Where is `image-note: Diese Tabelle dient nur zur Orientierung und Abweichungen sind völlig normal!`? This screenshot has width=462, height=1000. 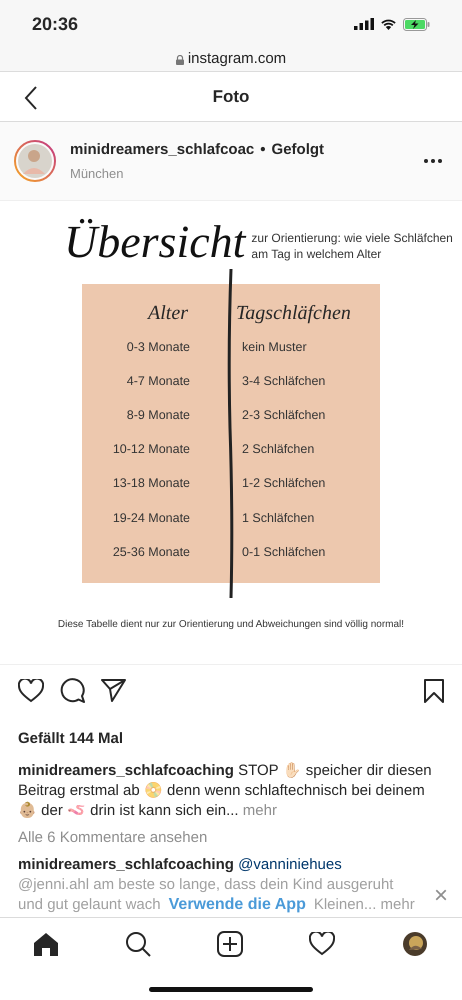
image-note: Diese Tabelle dient nur zur Orientierung und Abweichungen sind völlig normal! is located at coordinates (231, 625).